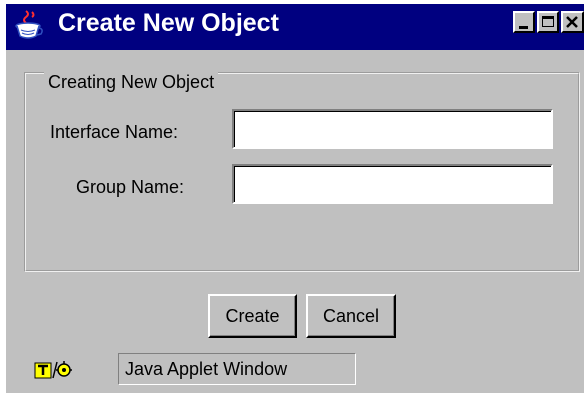  Describe the element at coordinates (237, 369) in the screenshot. I see `status-text: Java Applet Window` at that location.